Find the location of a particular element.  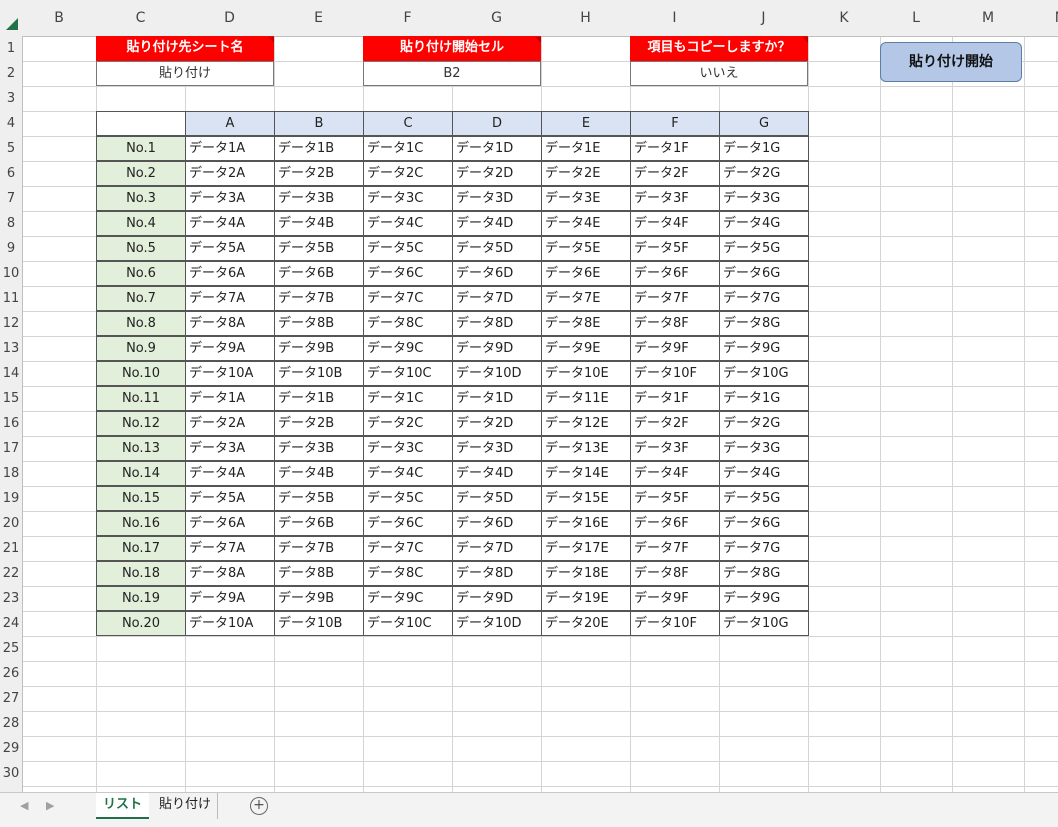

row-header: 27 is located at coordinates (11, 698).